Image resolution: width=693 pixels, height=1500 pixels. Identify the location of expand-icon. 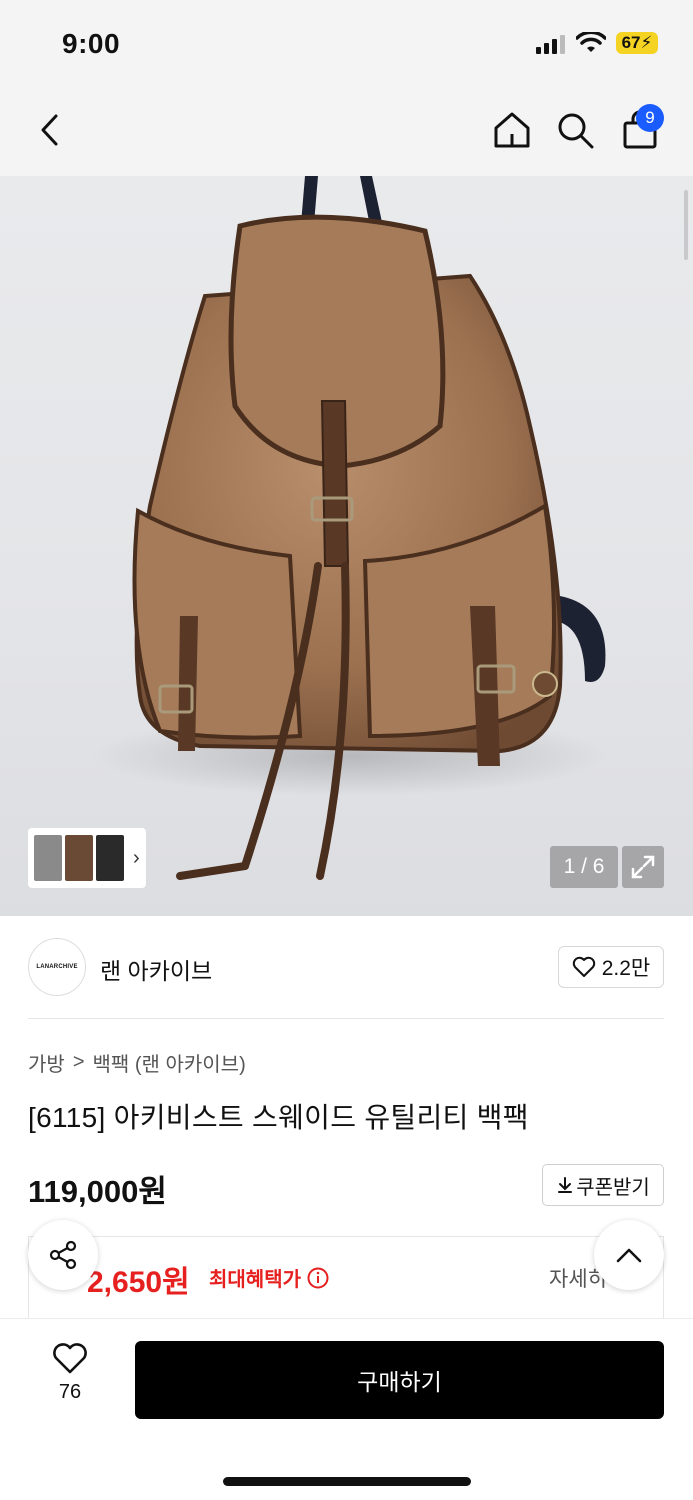
(643, 867).